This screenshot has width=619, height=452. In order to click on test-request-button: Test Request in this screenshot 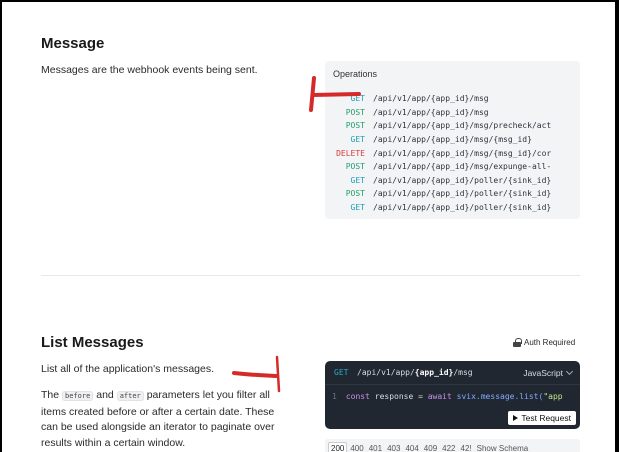, I will do `click(542, 418)`.